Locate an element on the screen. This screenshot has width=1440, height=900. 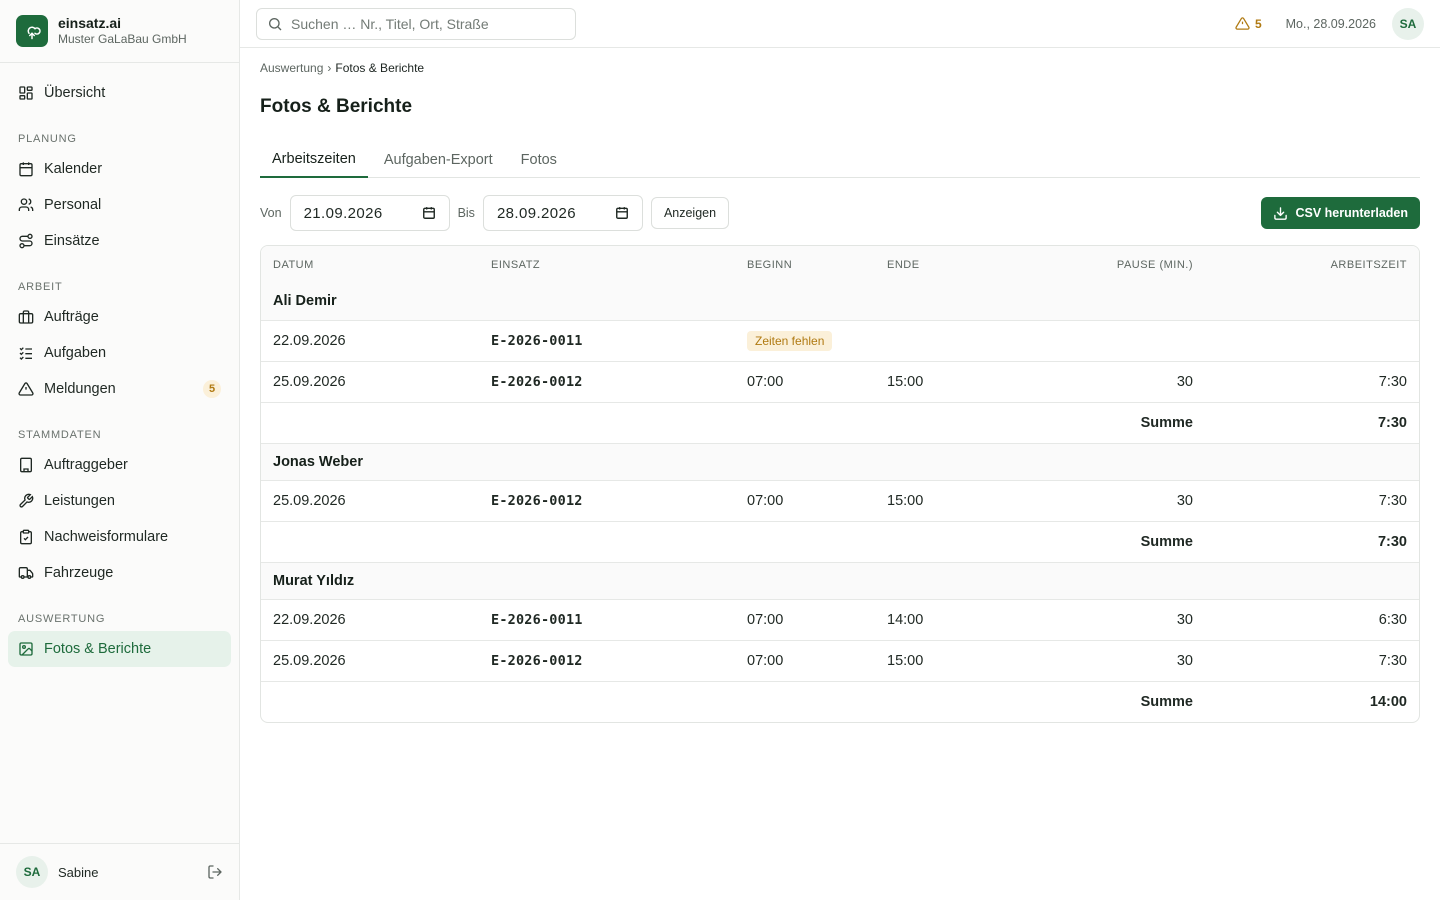
employee-group-row: Ali Demir is located at coordinates (840, 301).